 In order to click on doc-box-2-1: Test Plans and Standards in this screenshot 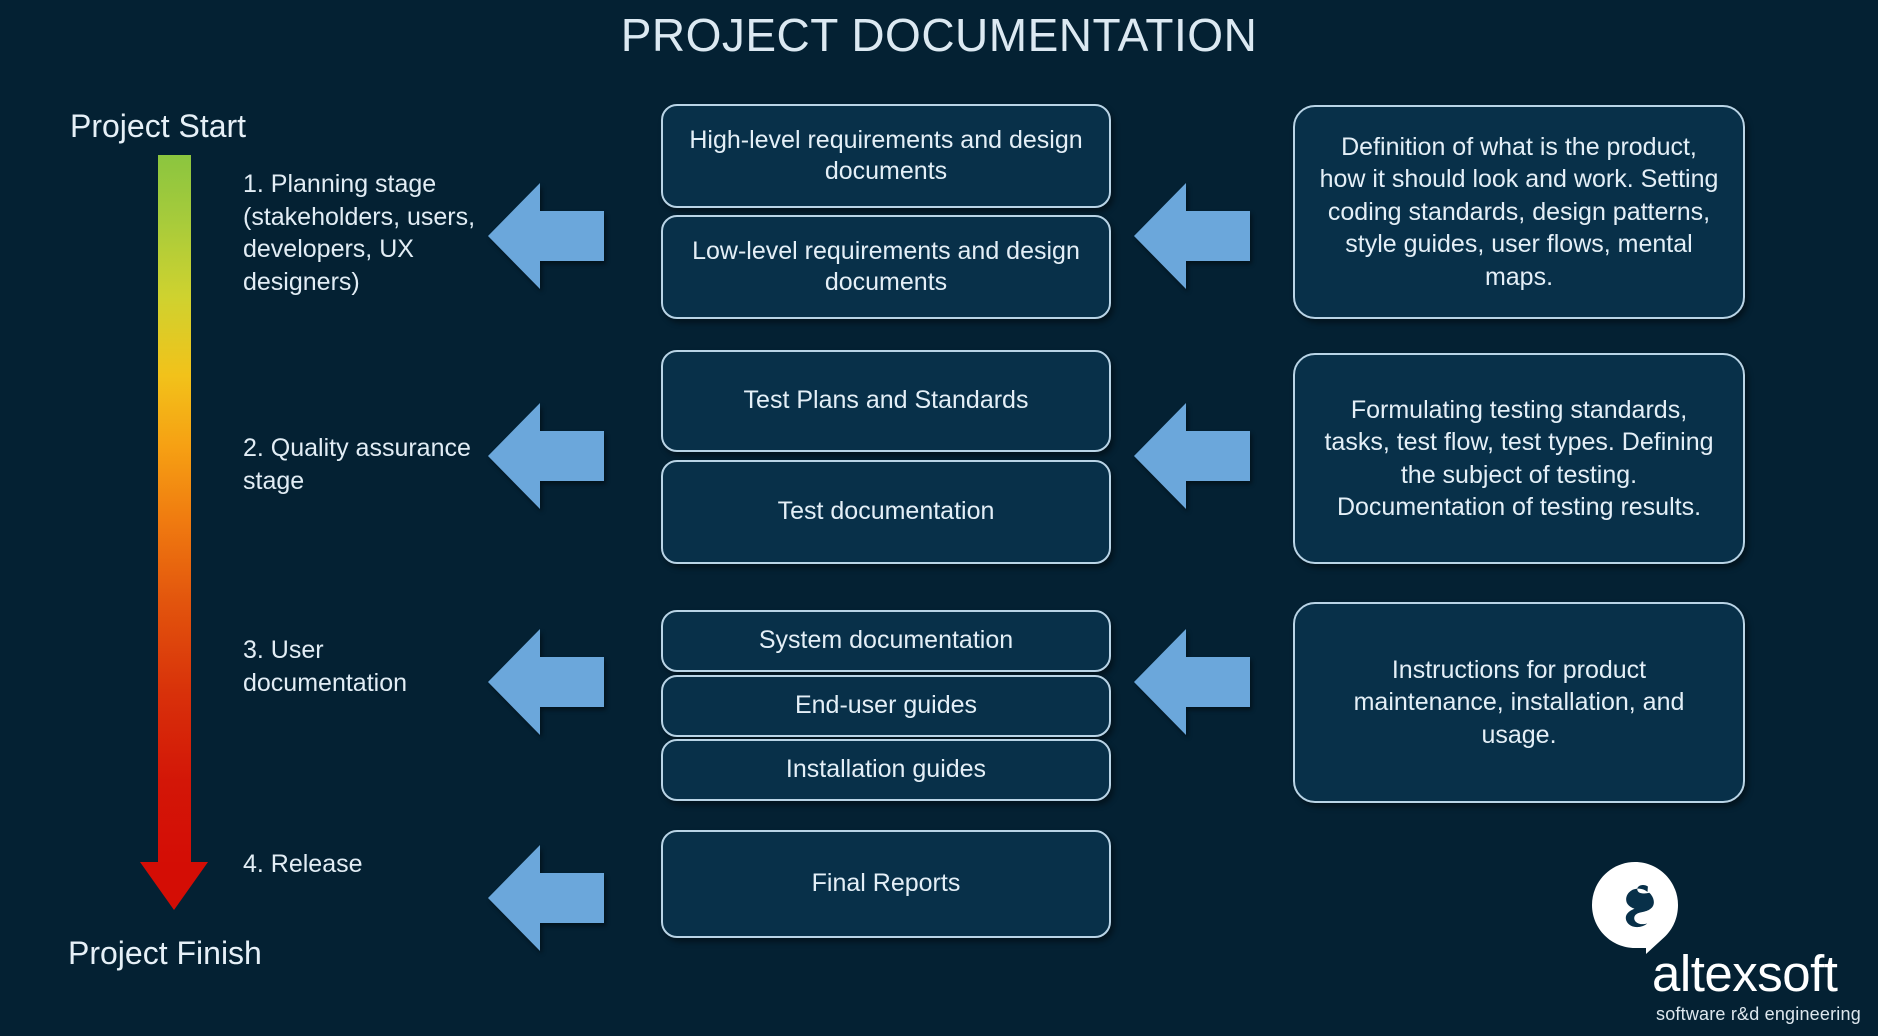, I will do `click(886, 401)`.